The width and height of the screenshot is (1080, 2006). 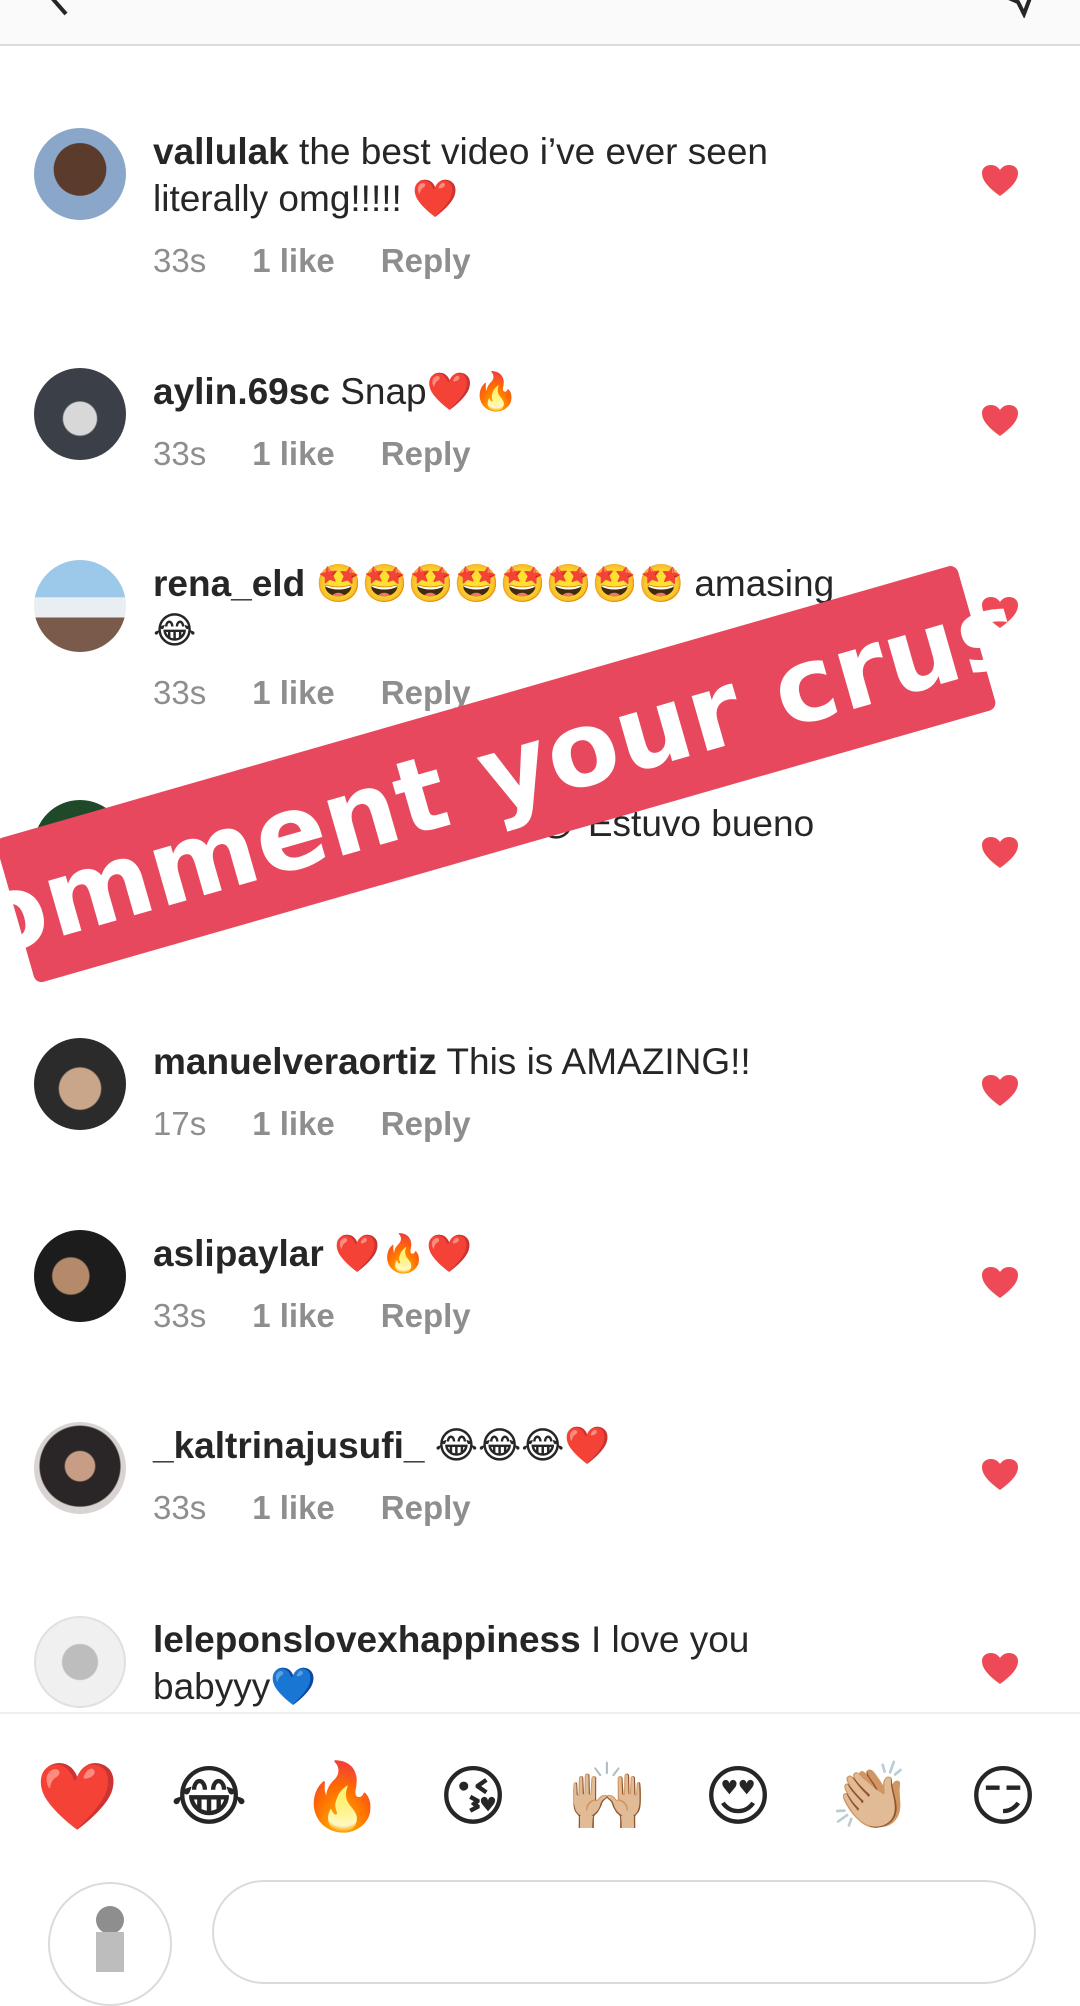 What do you see at coordinates (522, 1445) in the screenshot?
I see `comment-text: 😂😂😂❤️` at bounding box center [522, 1445].